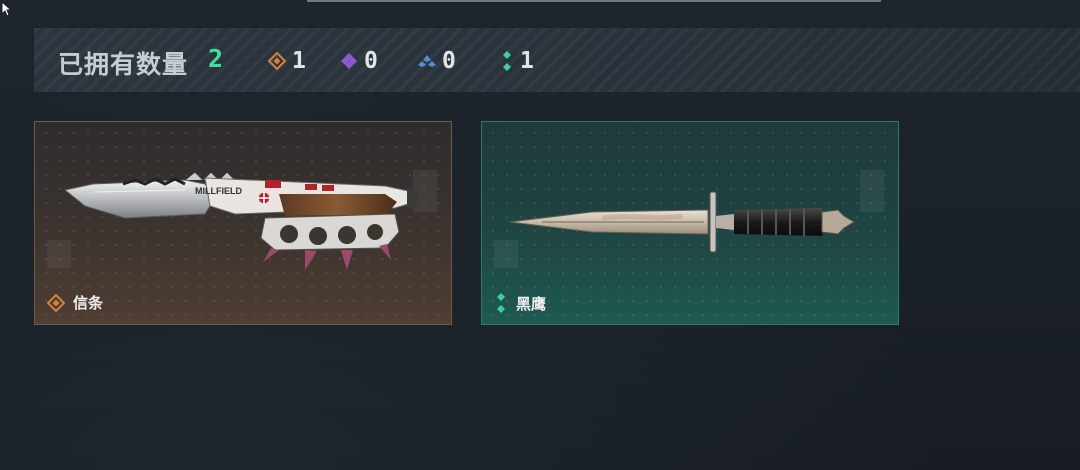 The width and height of the screenshot is (1080, 470). What do you see at coordinates (216, 58) in the screenshot?
I see `owned-count-total: 2` at bounding box center [216, 58].